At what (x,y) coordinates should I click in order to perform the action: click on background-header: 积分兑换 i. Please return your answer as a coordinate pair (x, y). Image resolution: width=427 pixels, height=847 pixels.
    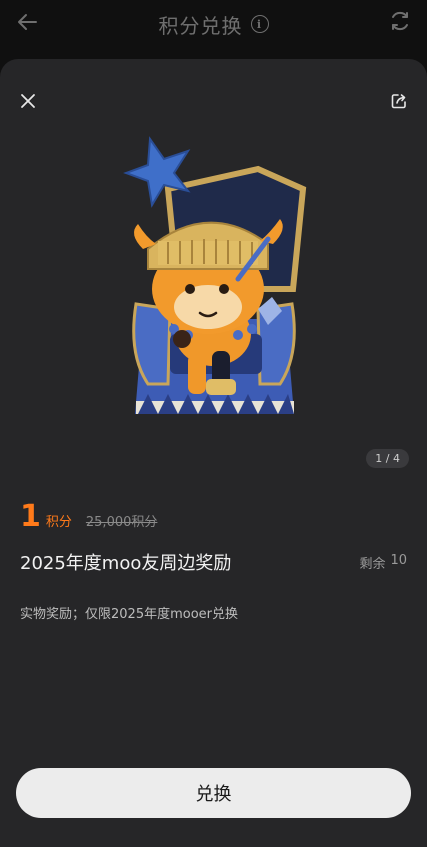
    Looking at the image, I should click on (213, 24).